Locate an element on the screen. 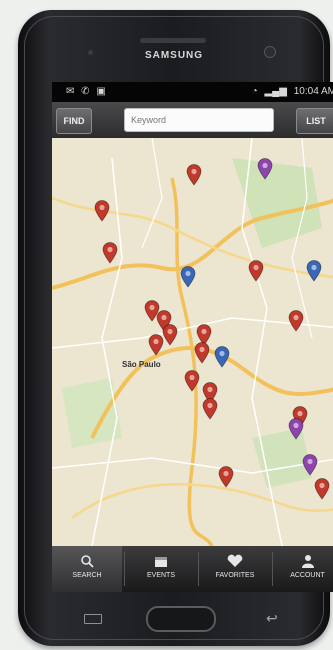  home-button is located at coordinates (181, 619).